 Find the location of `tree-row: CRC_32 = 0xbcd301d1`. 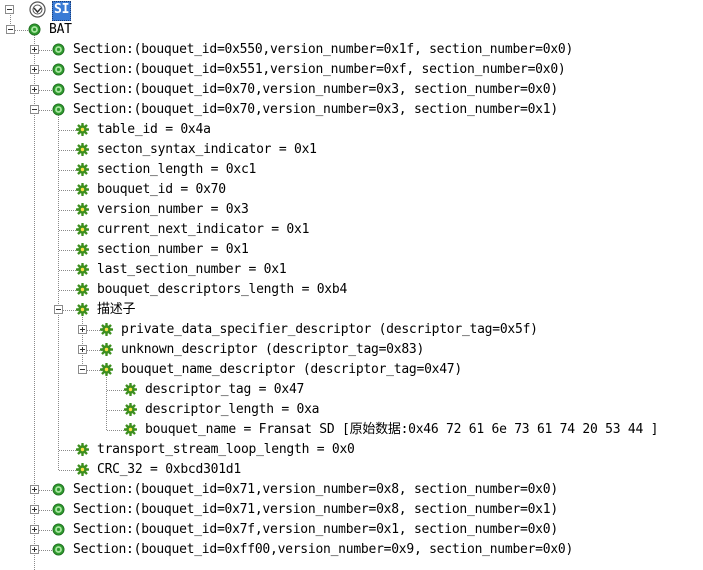

tree-row: CRC_32 = 0xbcd301d1 is located at coordinates (351, 470).